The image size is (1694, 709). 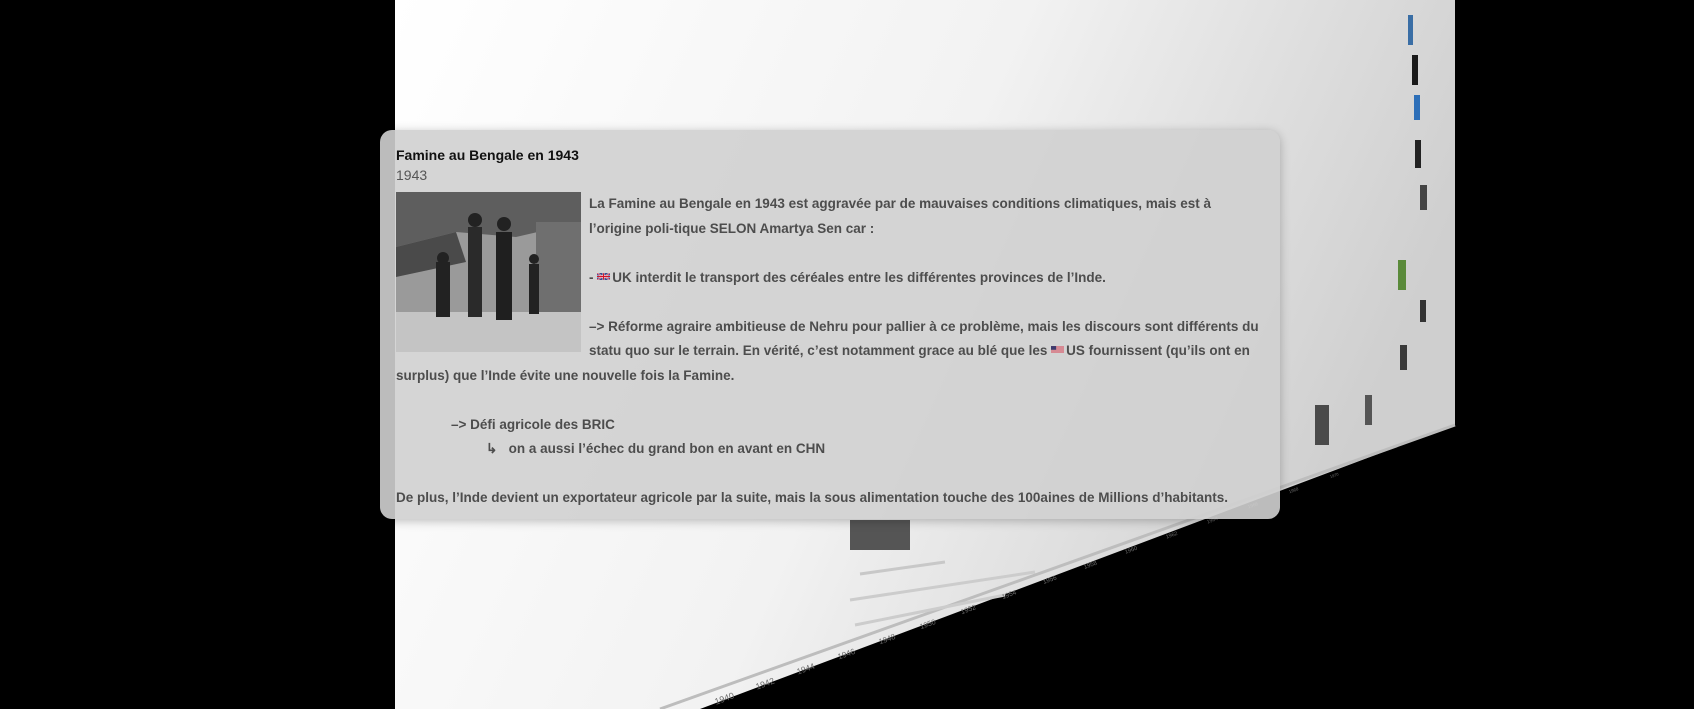 I want to click on uk-flag-icon, so click(x=604, y=276).